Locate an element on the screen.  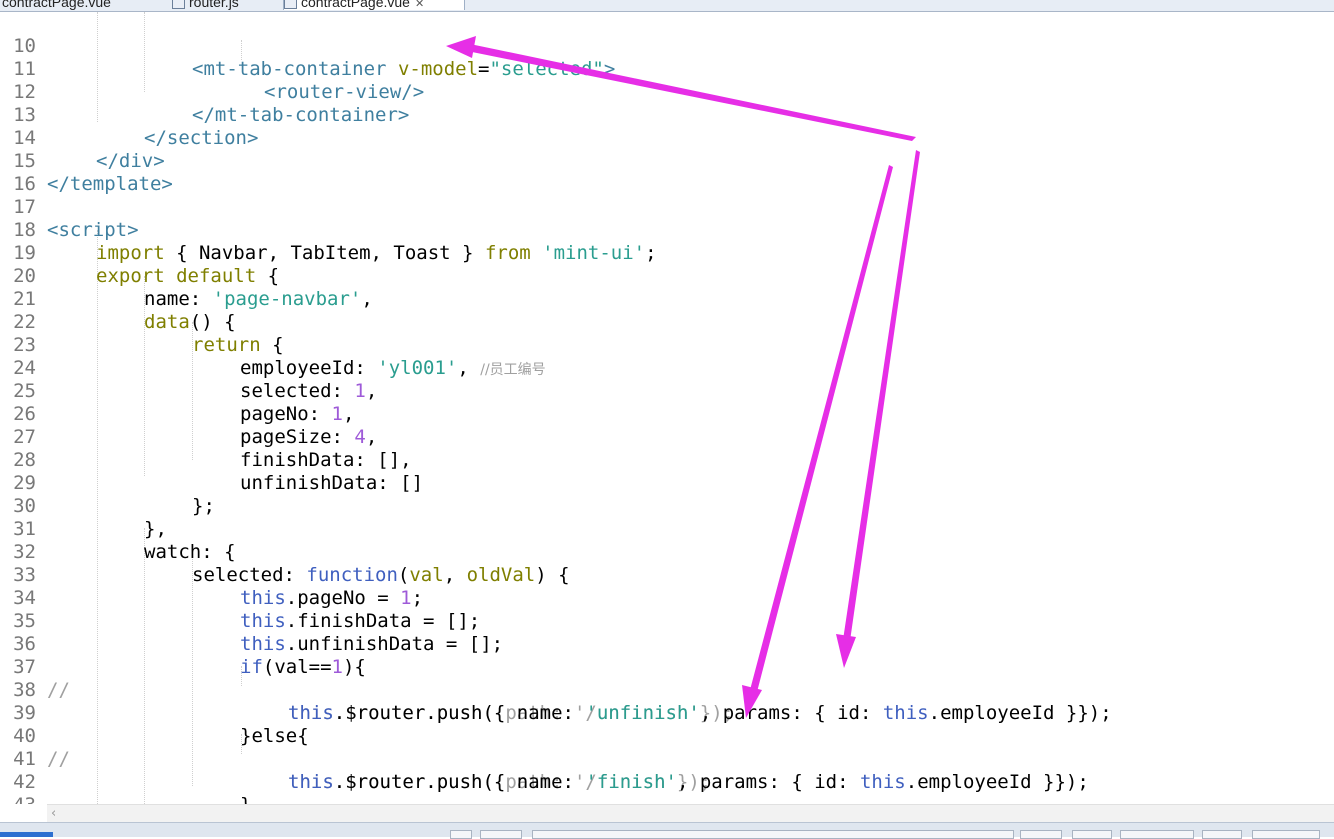
tab-contractpage-vue-active: contractPage.vue ✕ is located at coordinates (374, 5).